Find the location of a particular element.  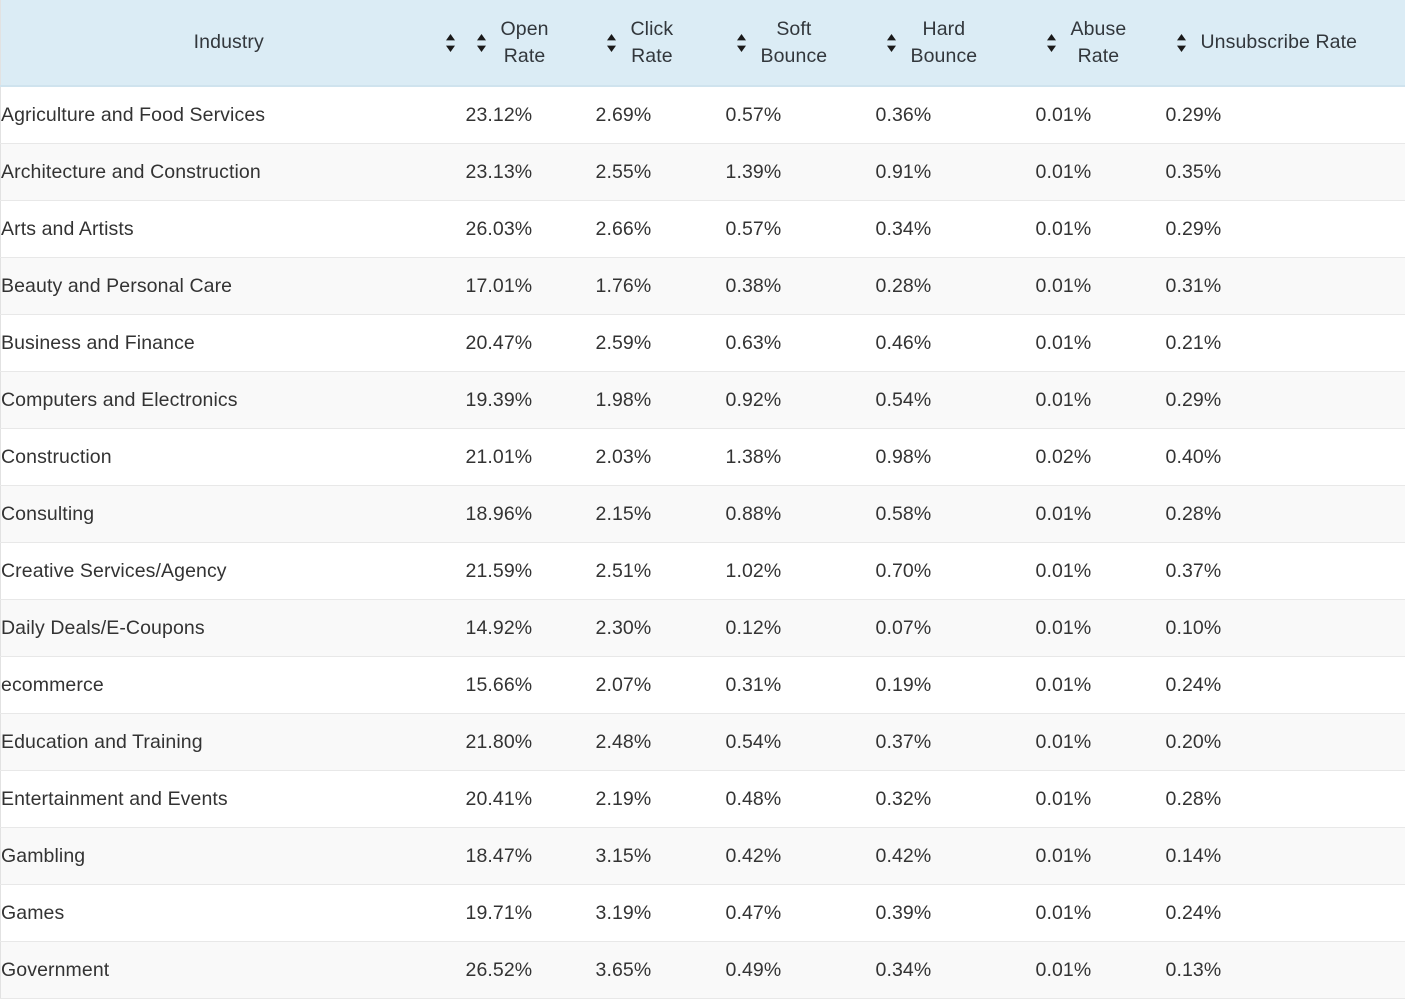

column-header-inner-open_rate: Open Rate is located at coordinates (531, 42).